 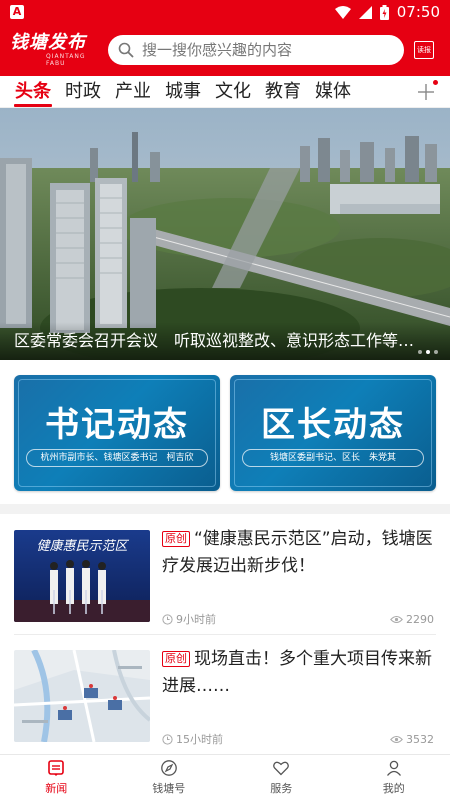 What do you see at coordinates (281, 768) in the screenshot?
I see `heart-icon` at bounding box center [281, 768].